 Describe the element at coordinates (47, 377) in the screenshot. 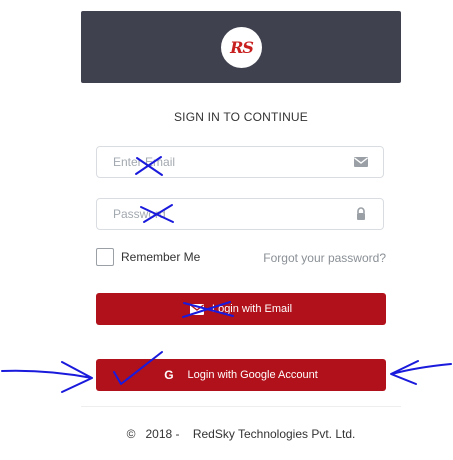

I see `left-arrow` at that location.